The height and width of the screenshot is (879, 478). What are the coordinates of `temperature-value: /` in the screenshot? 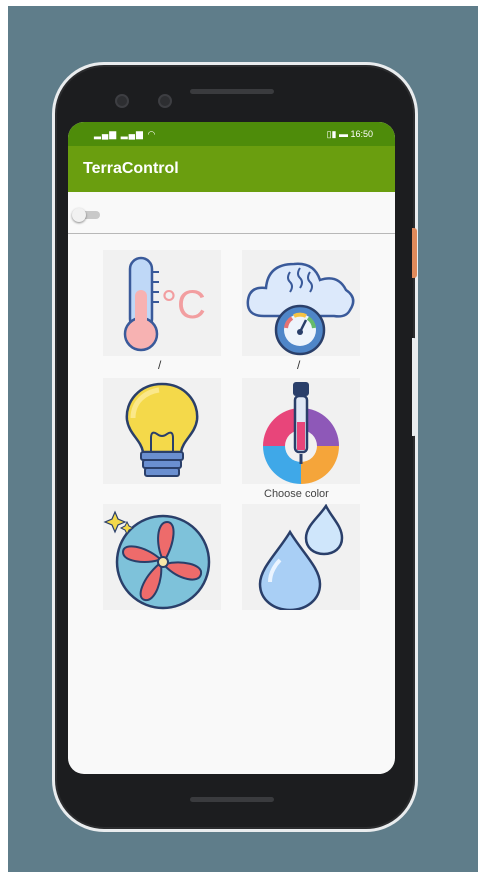 It's located at (160, 365).